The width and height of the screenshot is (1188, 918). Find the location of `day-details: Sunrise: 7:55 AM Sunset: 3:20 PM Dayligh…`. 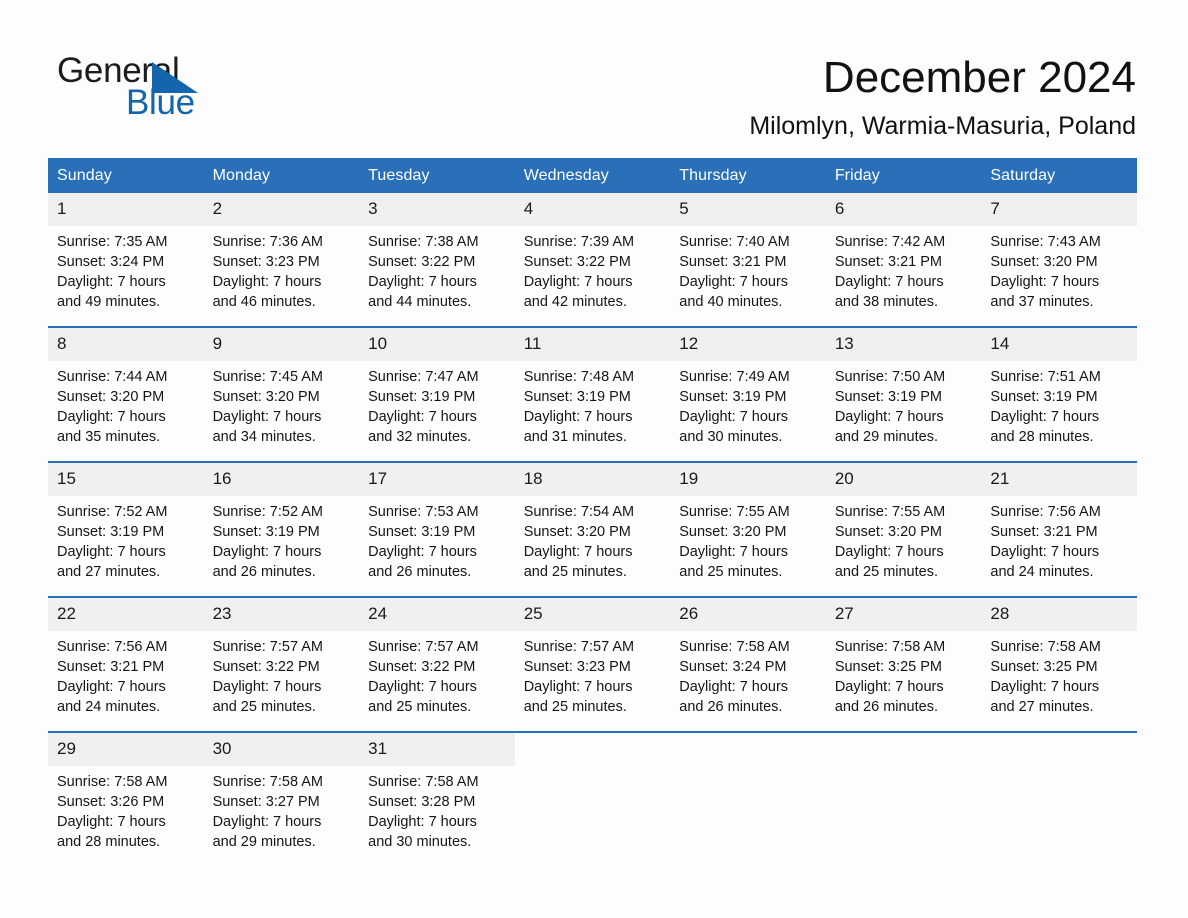

day-details: Sunrise: 7:55 AM Sunset: 3:20 PM Dayligh… is located at coordinates (904, 546).